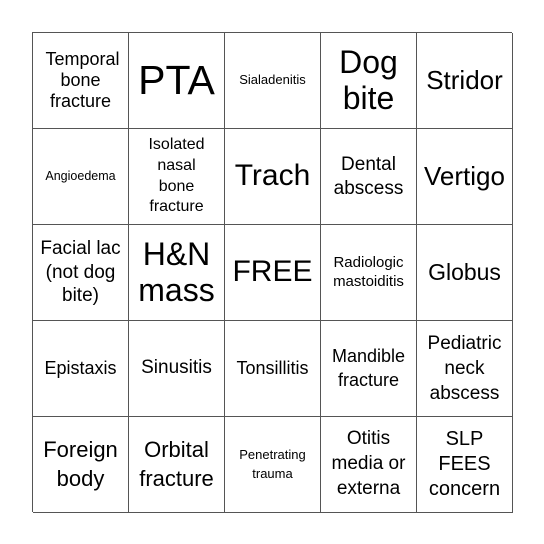 The image size is (544, 544). I want to click on cell-label: SLP FEES concern, so click(464, 464).